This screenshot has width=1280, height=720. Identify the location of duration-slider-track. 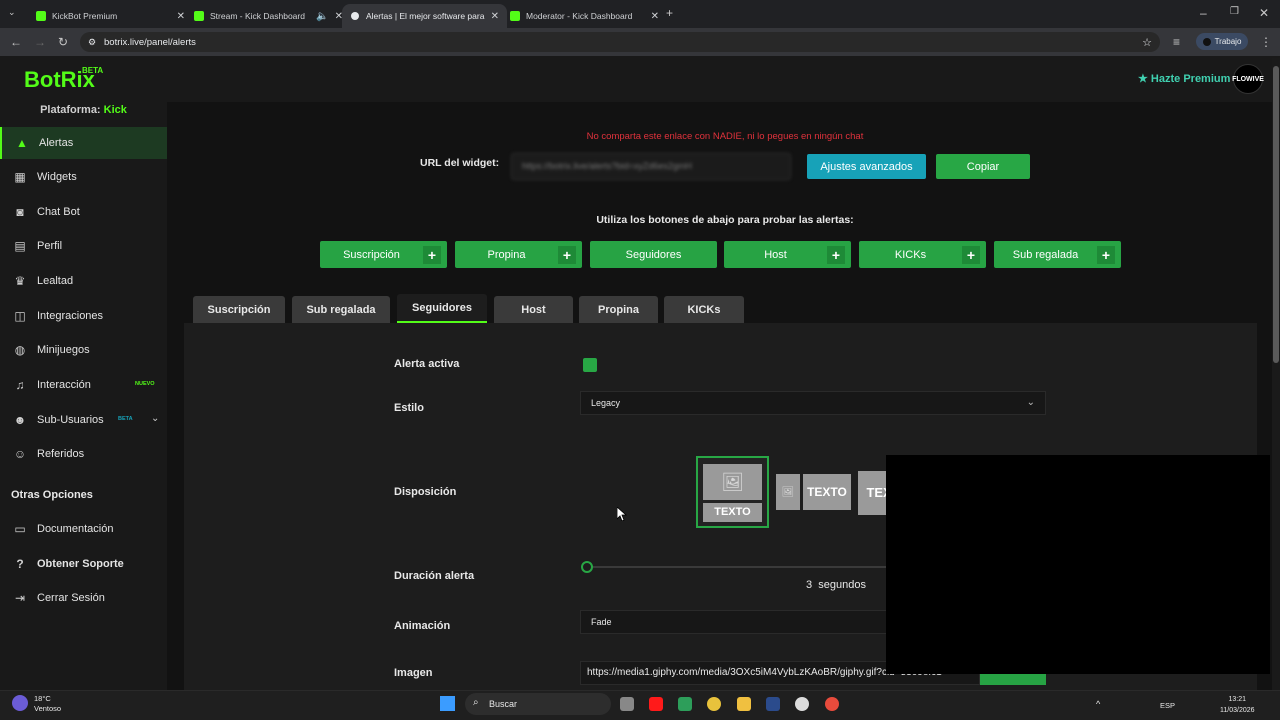
(736, 567).